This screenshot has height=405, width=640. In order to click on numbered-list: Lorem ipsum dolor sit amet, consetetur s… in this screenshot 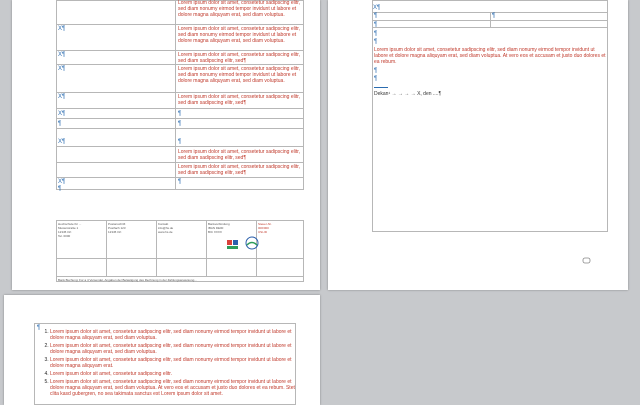, I will do `click(170, 363)`.